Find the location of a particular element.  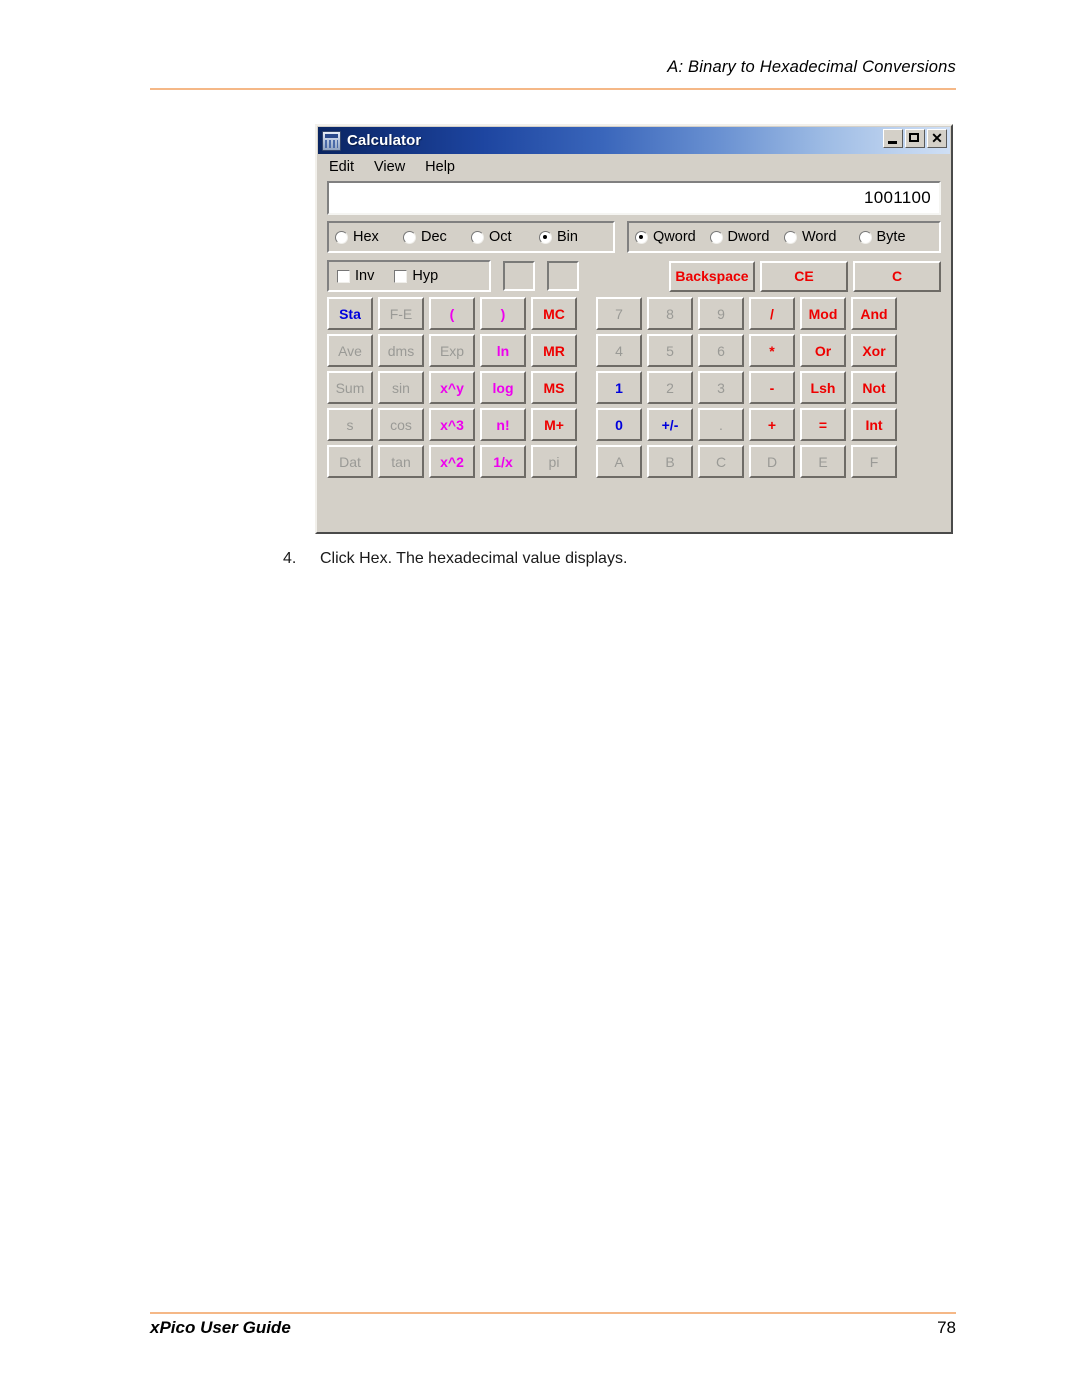

keypad-button: x^3 is located at coordinates (452, 424).